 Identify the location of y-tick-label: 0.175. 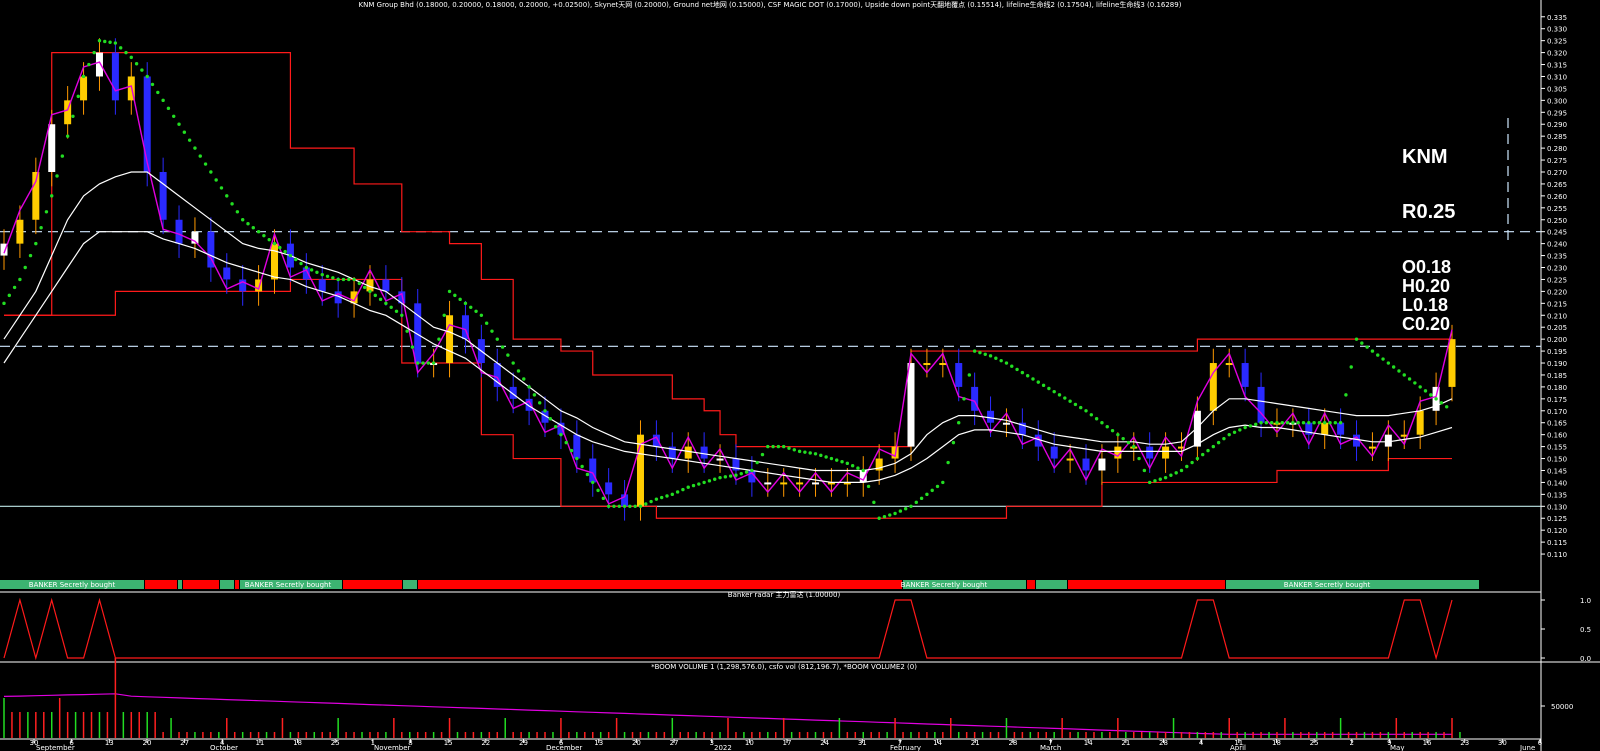
(1557, 400).